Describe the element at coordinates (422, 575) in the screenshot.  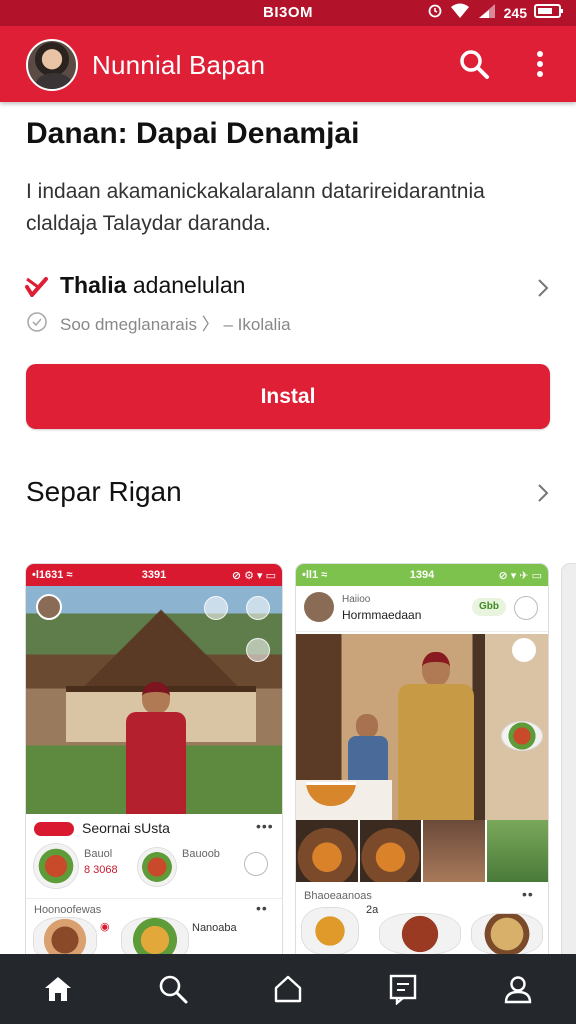
I see `mini-status-bar: •ll1 ≈ 1394 ⊘ ▾ ✈ ▭` at that location.